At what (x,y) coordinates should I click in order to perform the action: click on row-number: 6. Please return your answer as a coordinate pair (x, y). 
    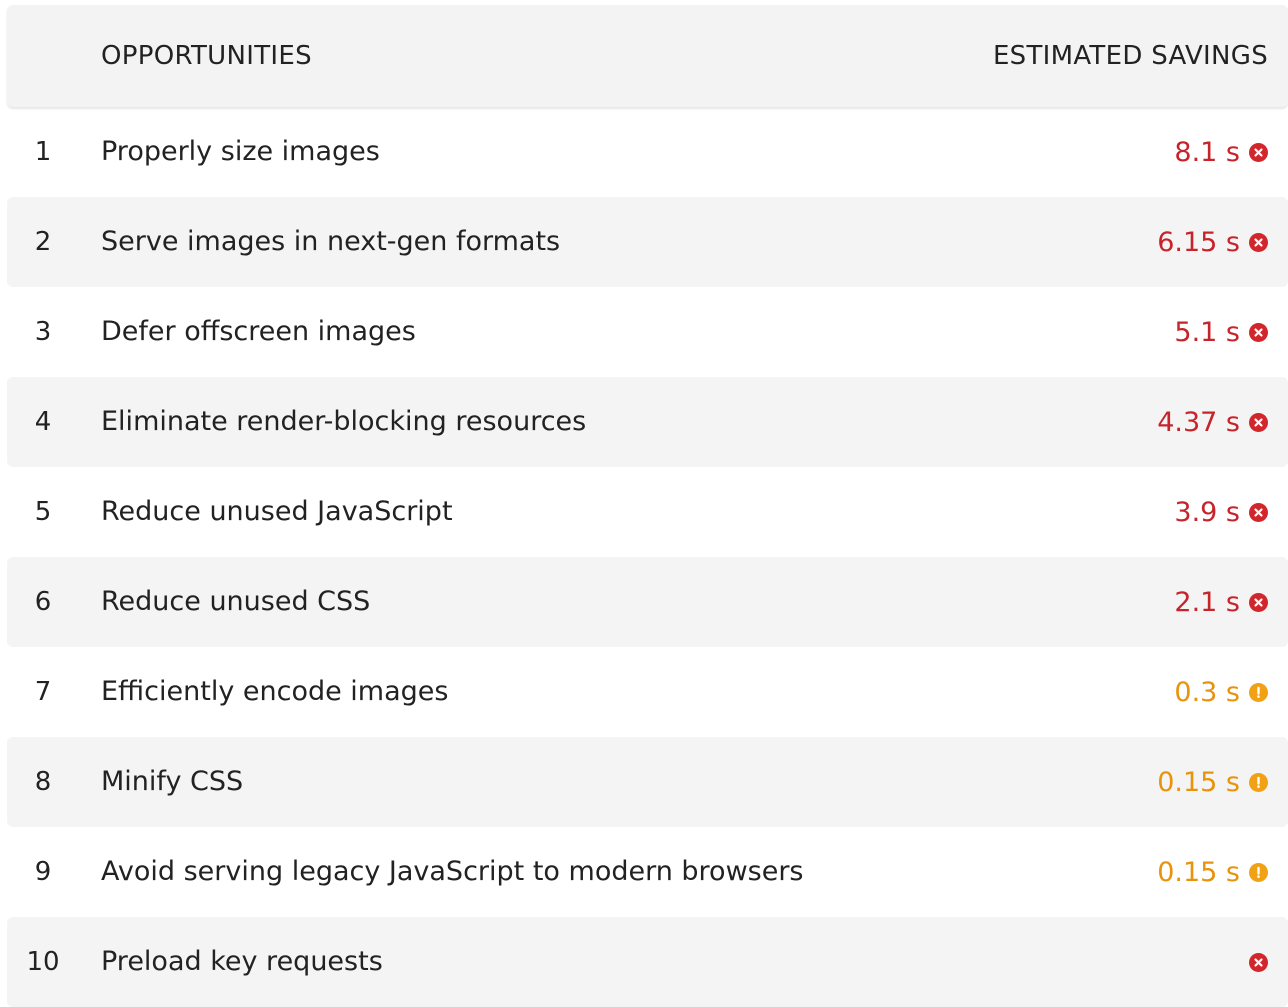
    Looking at the image, I should click on (43, 602).